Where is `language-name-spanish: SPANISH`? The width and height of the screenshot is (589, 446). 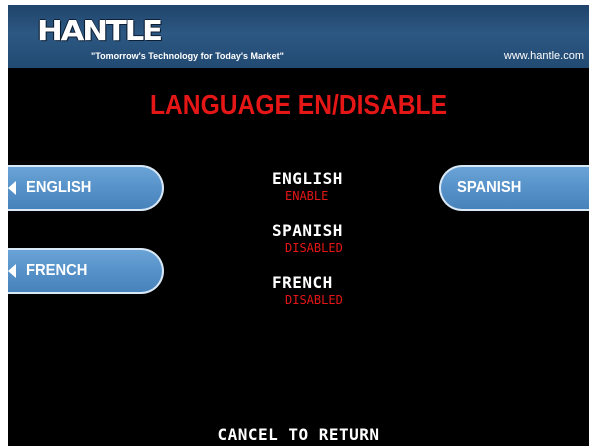 language-name-spanish: SPANISH is located at coordinates (307, 230).